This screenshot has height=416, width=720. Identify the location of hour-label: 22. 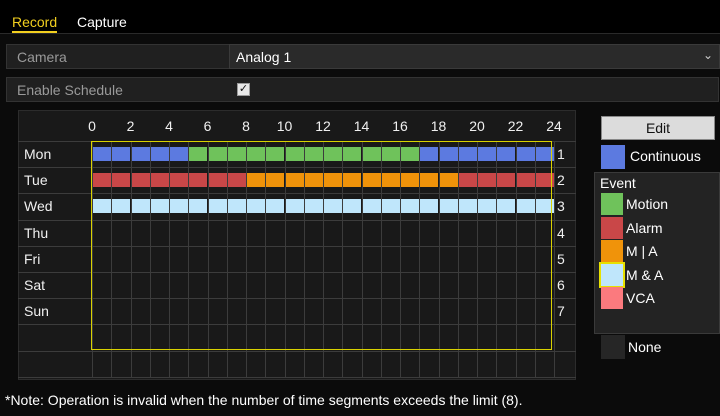
(515, 126).